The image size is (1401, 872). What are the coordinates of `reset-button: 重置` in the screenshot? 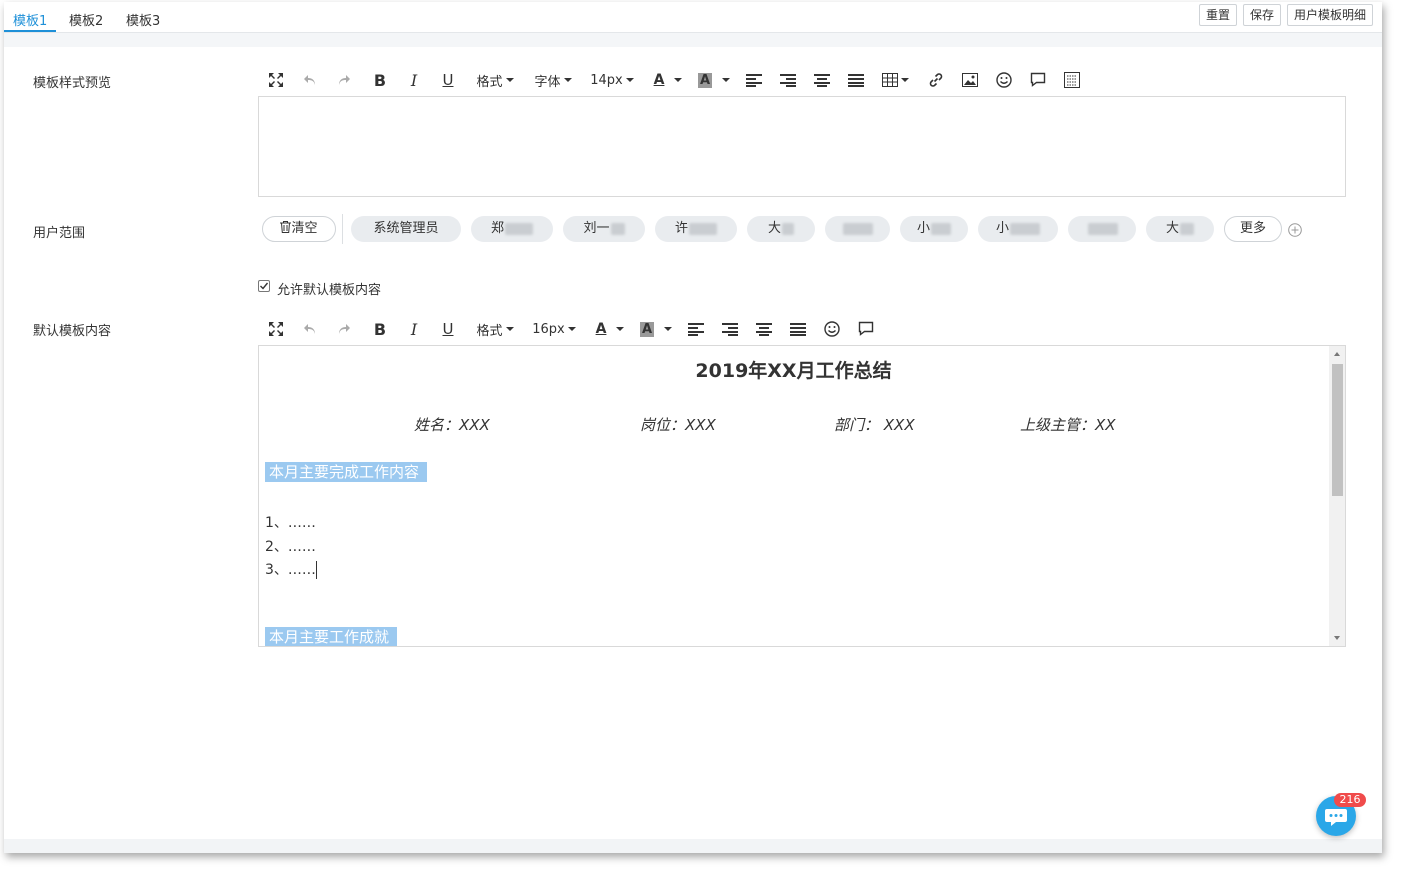 It's located at (1218, 15).